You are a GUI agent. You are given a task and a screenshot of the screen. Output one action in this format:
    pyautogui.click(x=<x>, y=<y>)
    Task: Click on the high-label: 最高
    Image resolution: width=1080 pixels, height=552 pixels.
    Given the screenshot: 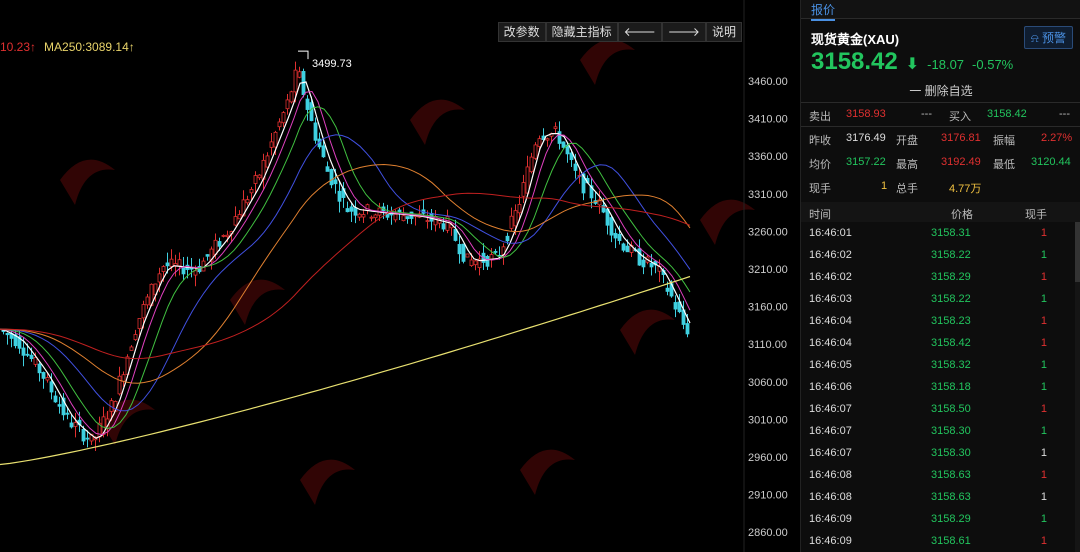 What is the action you would take?
    pyautogui.click(x=907, y=165)
    